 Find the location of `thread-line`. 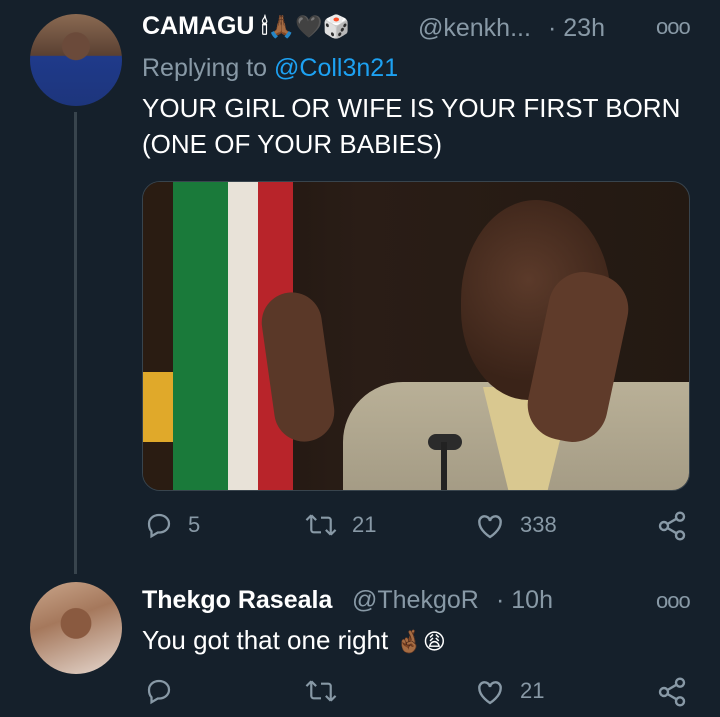

thread-line is located at coordinates (75, 343).